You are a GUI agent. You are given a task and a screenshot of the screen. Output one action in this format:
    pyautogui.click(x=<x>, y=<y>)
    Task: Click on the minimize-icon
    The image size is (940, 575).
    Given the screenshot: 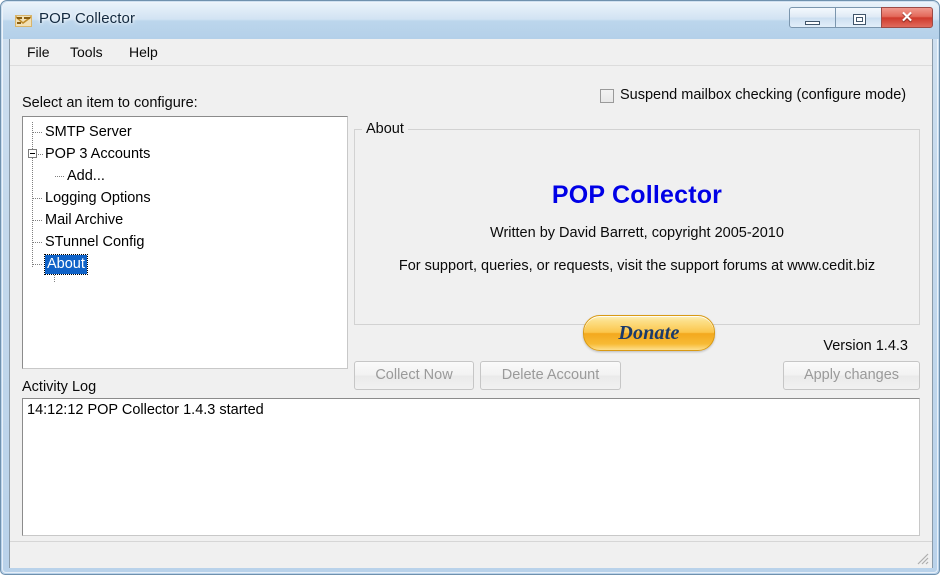 What is the action you would take?
    pyautogui.click(x=812, y=23)
    